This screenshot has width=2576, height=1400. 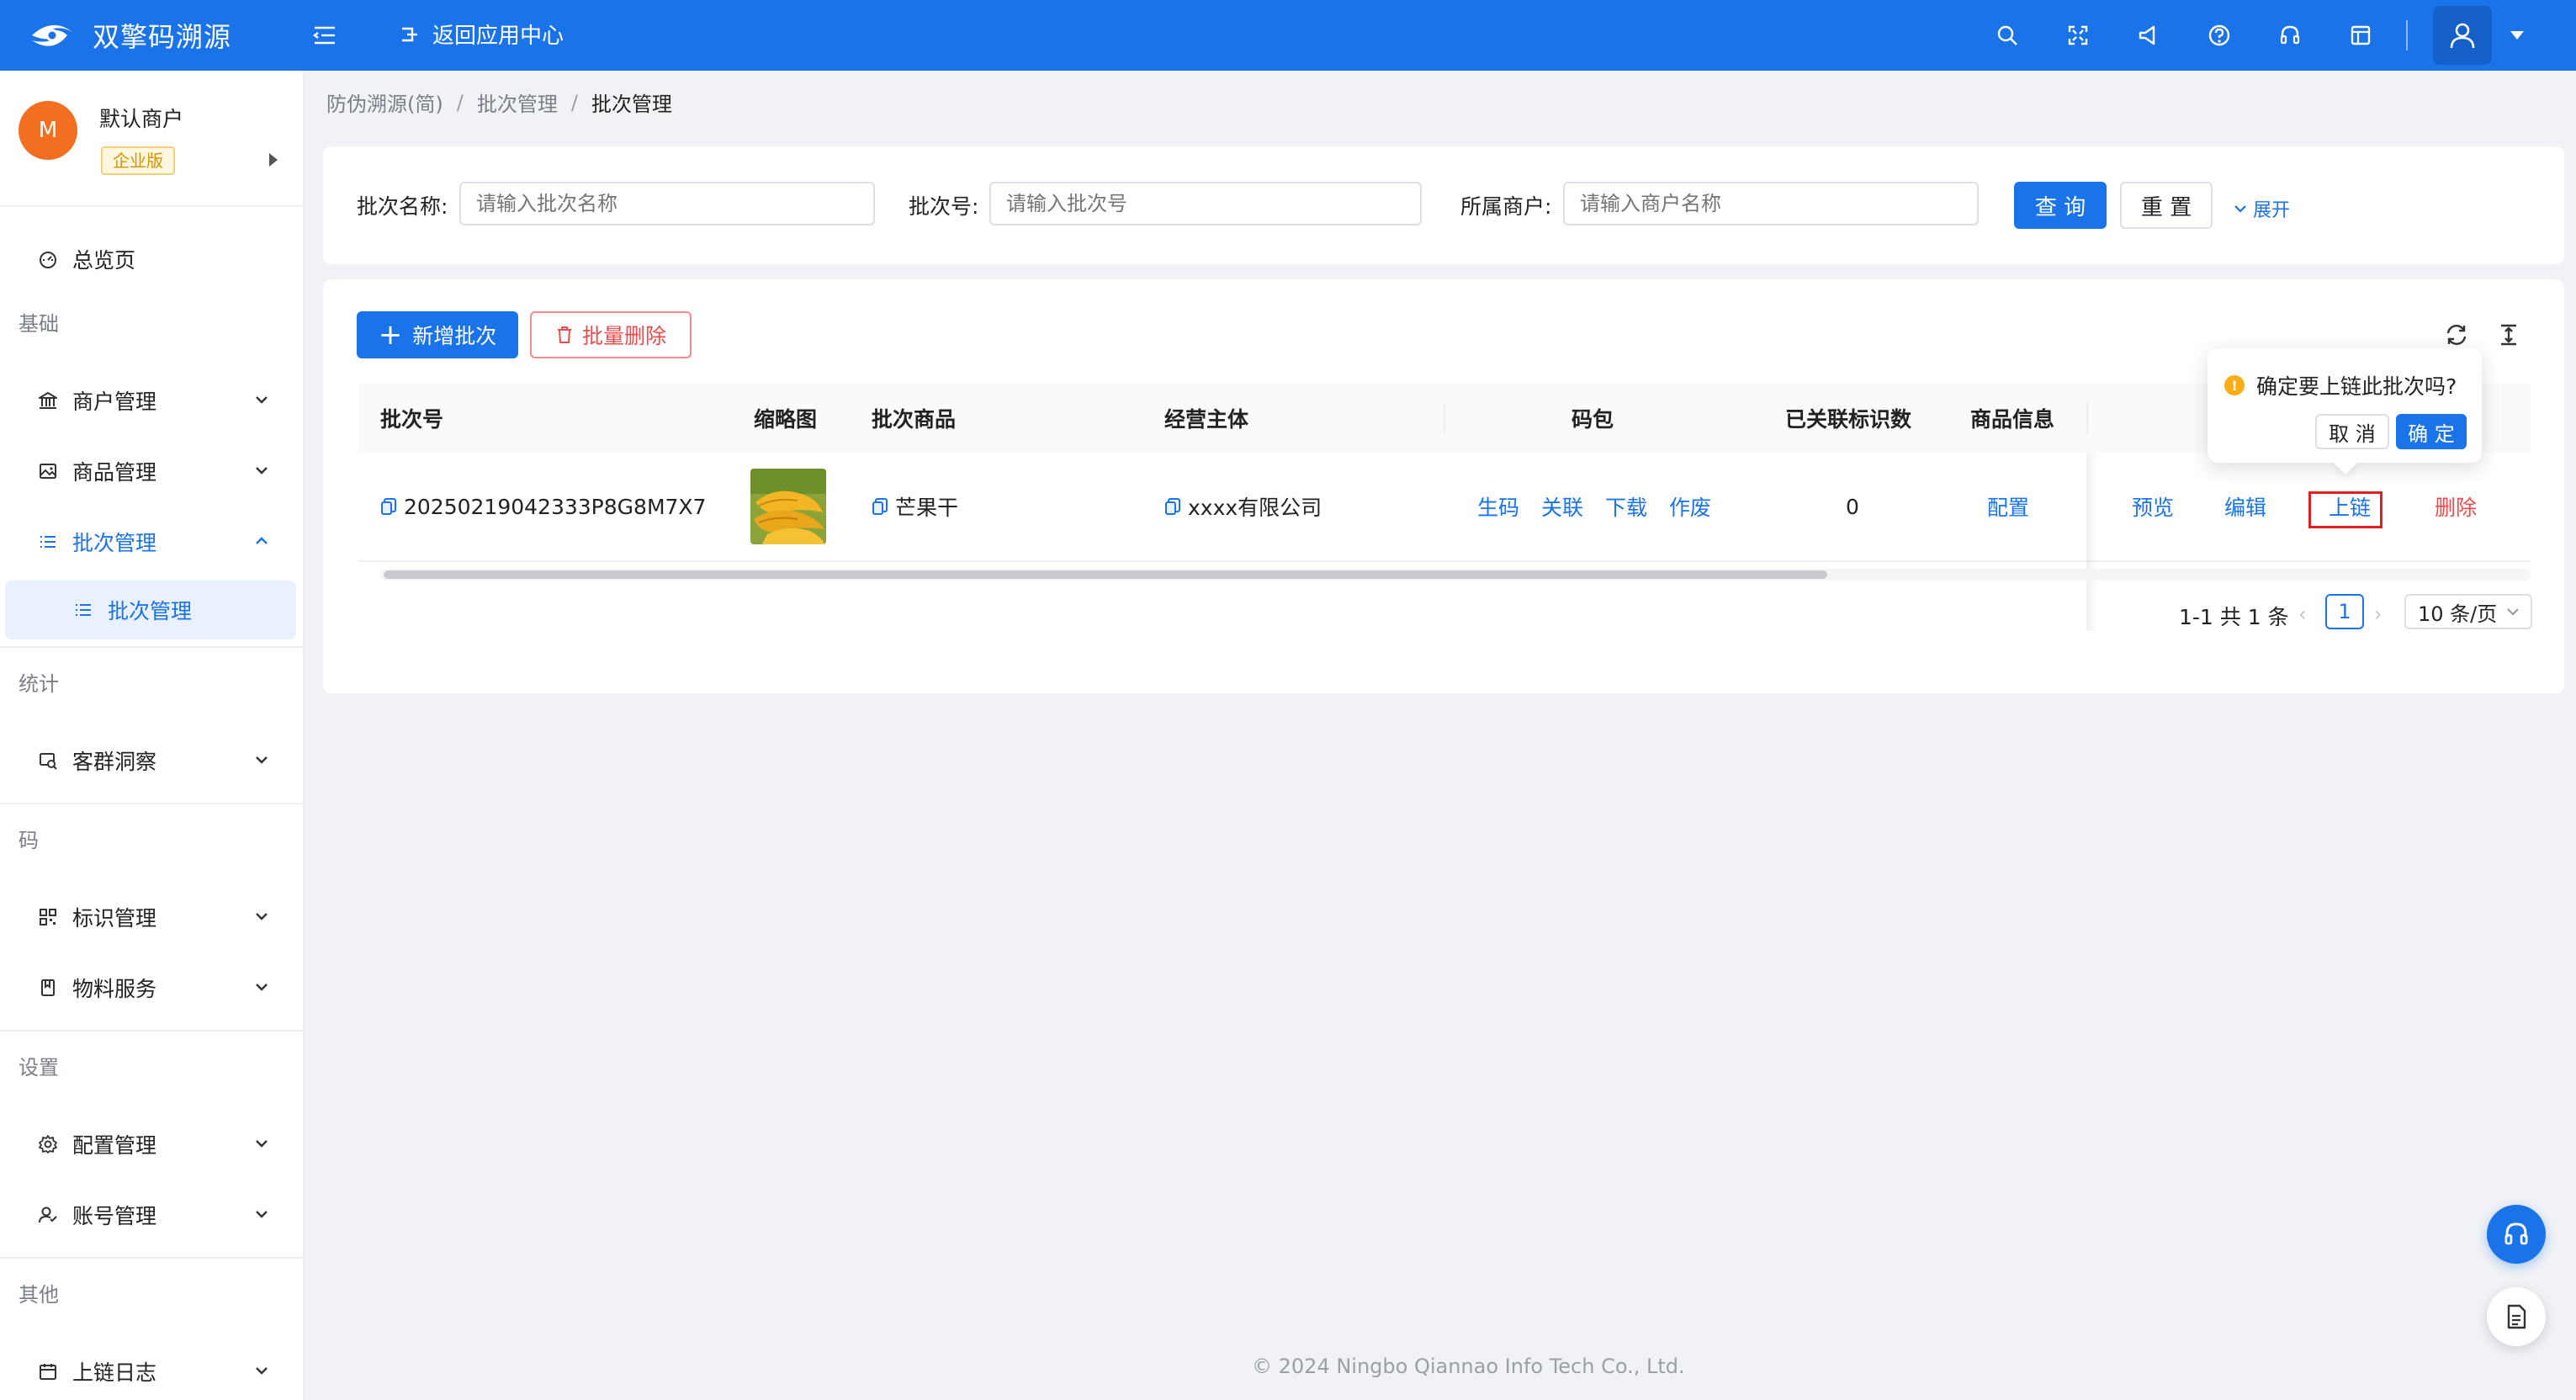 I want to click on batch-no-cell: 20250219042333P8G8M7X7, so click(x=543, y=507).